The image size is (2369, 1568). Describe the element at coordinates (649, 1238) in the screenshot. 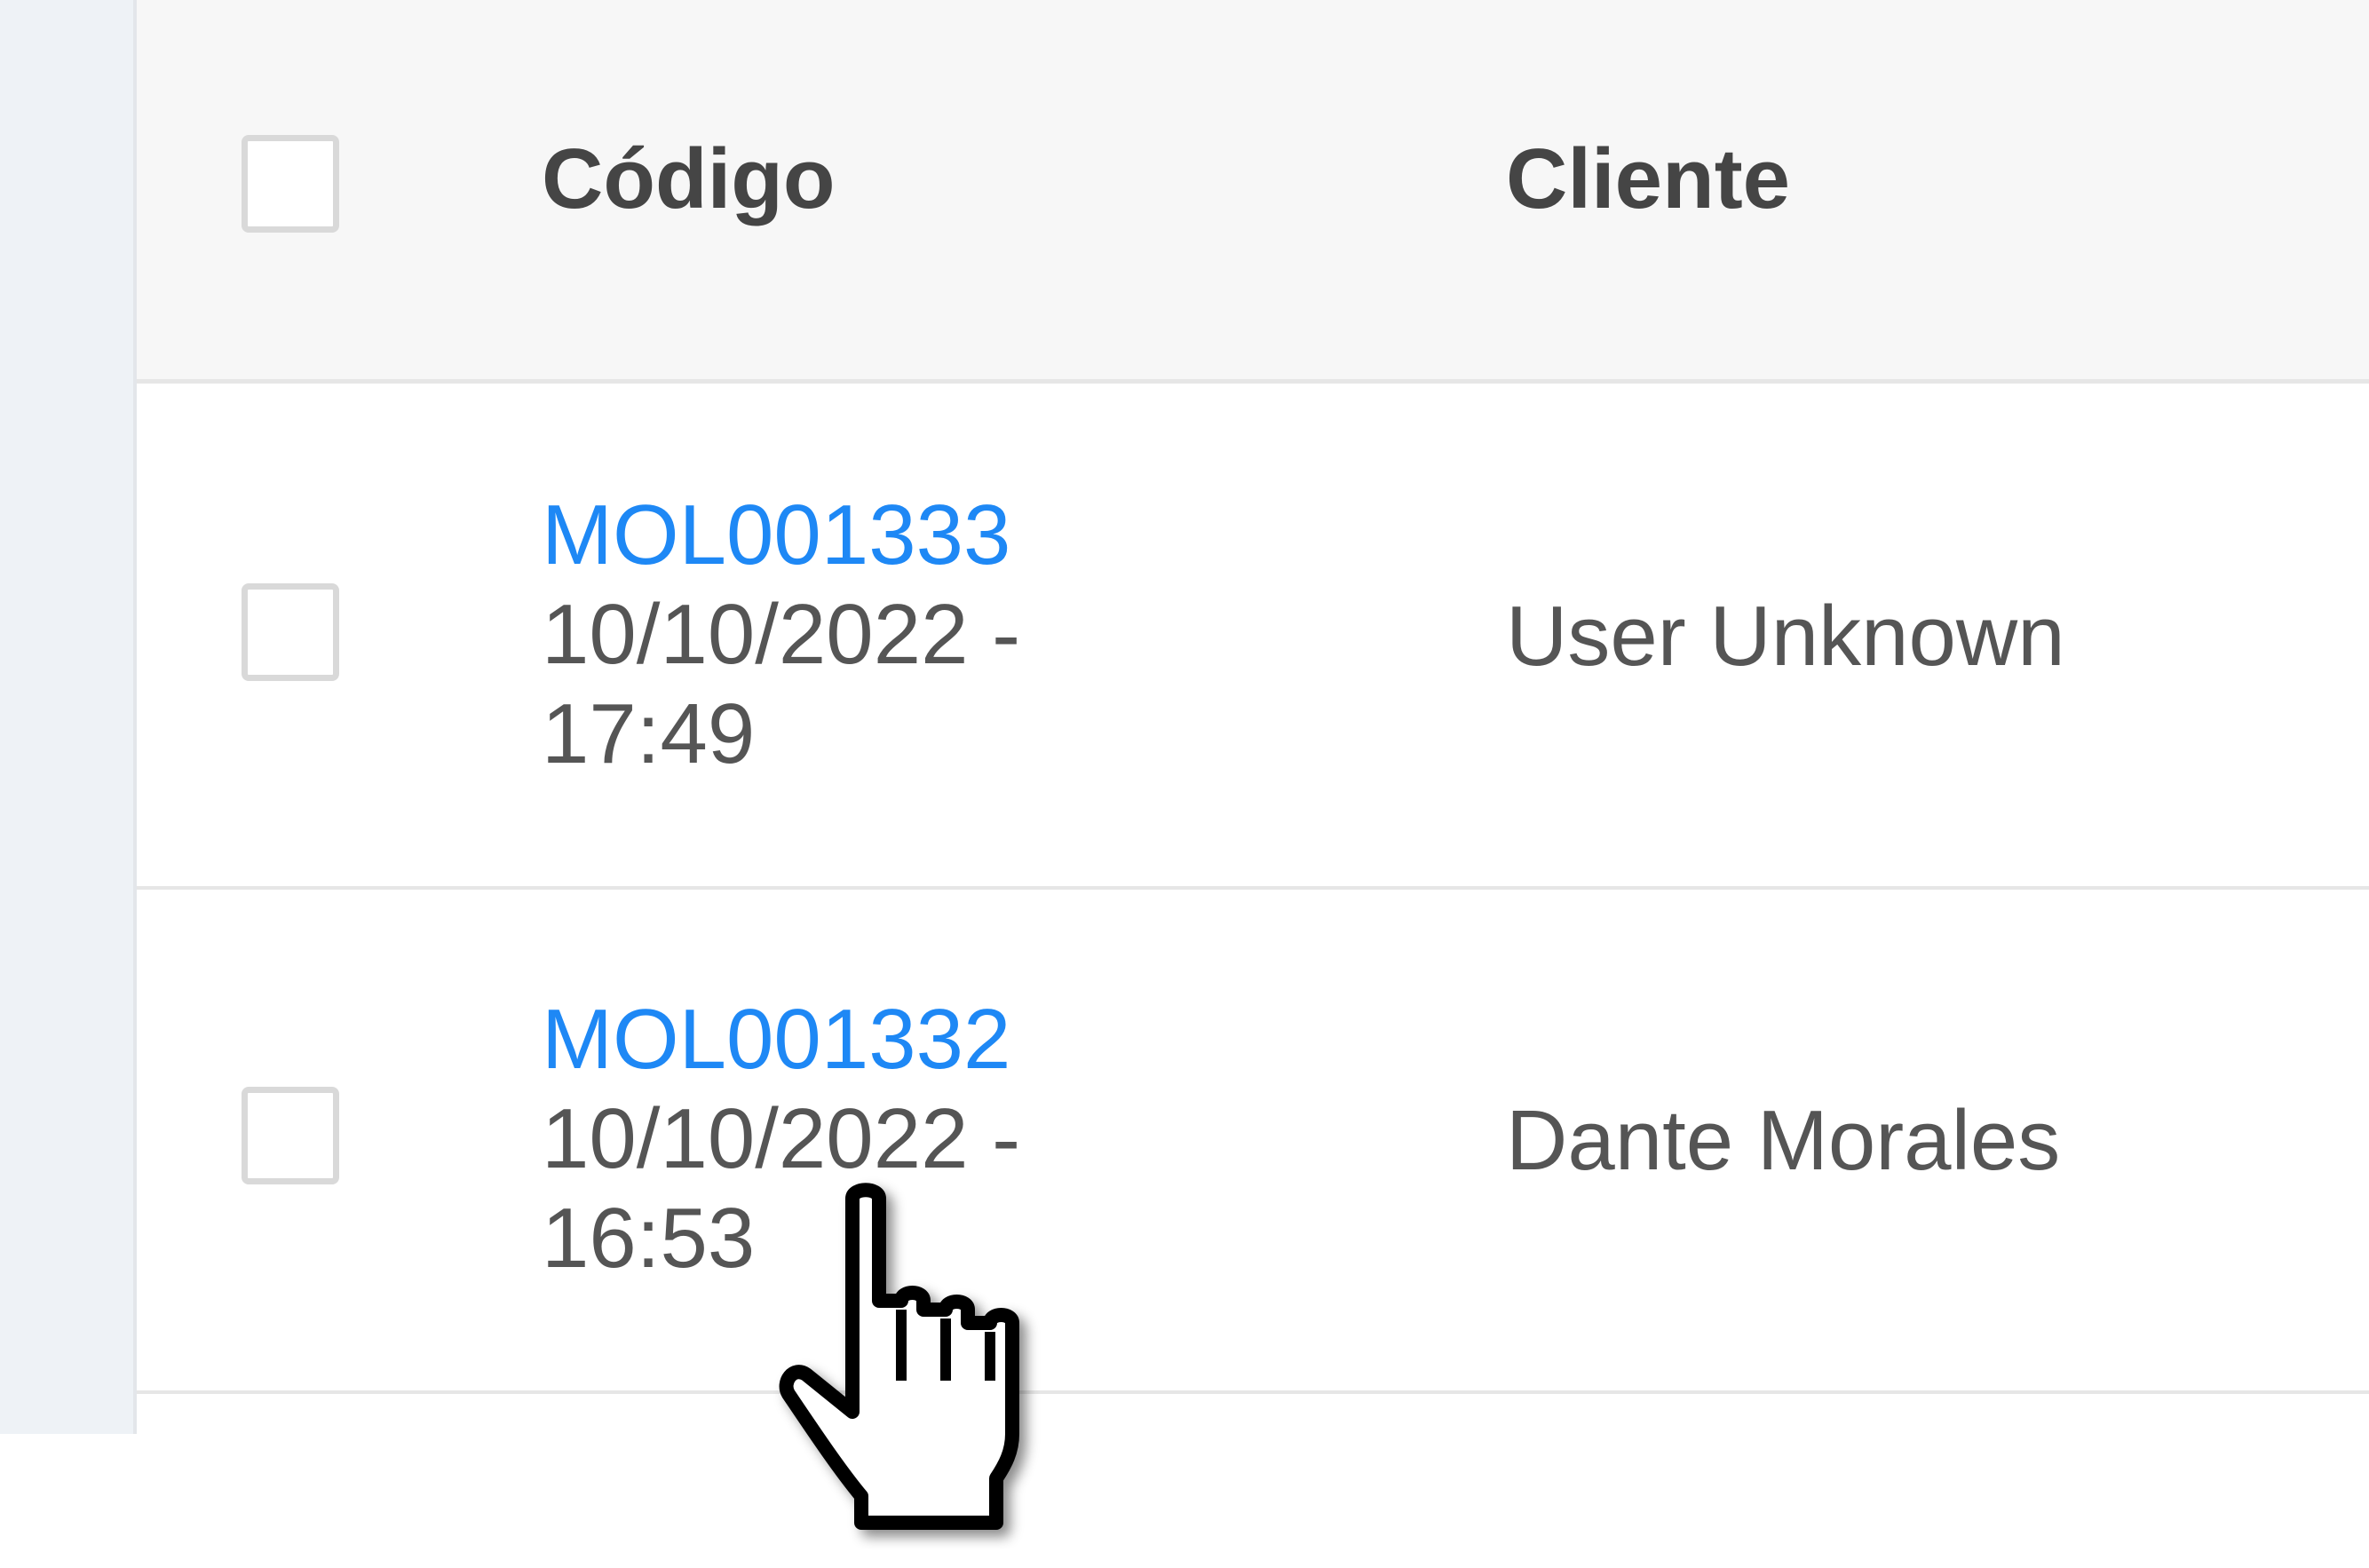

I see `order-time: 16:53` at that location.